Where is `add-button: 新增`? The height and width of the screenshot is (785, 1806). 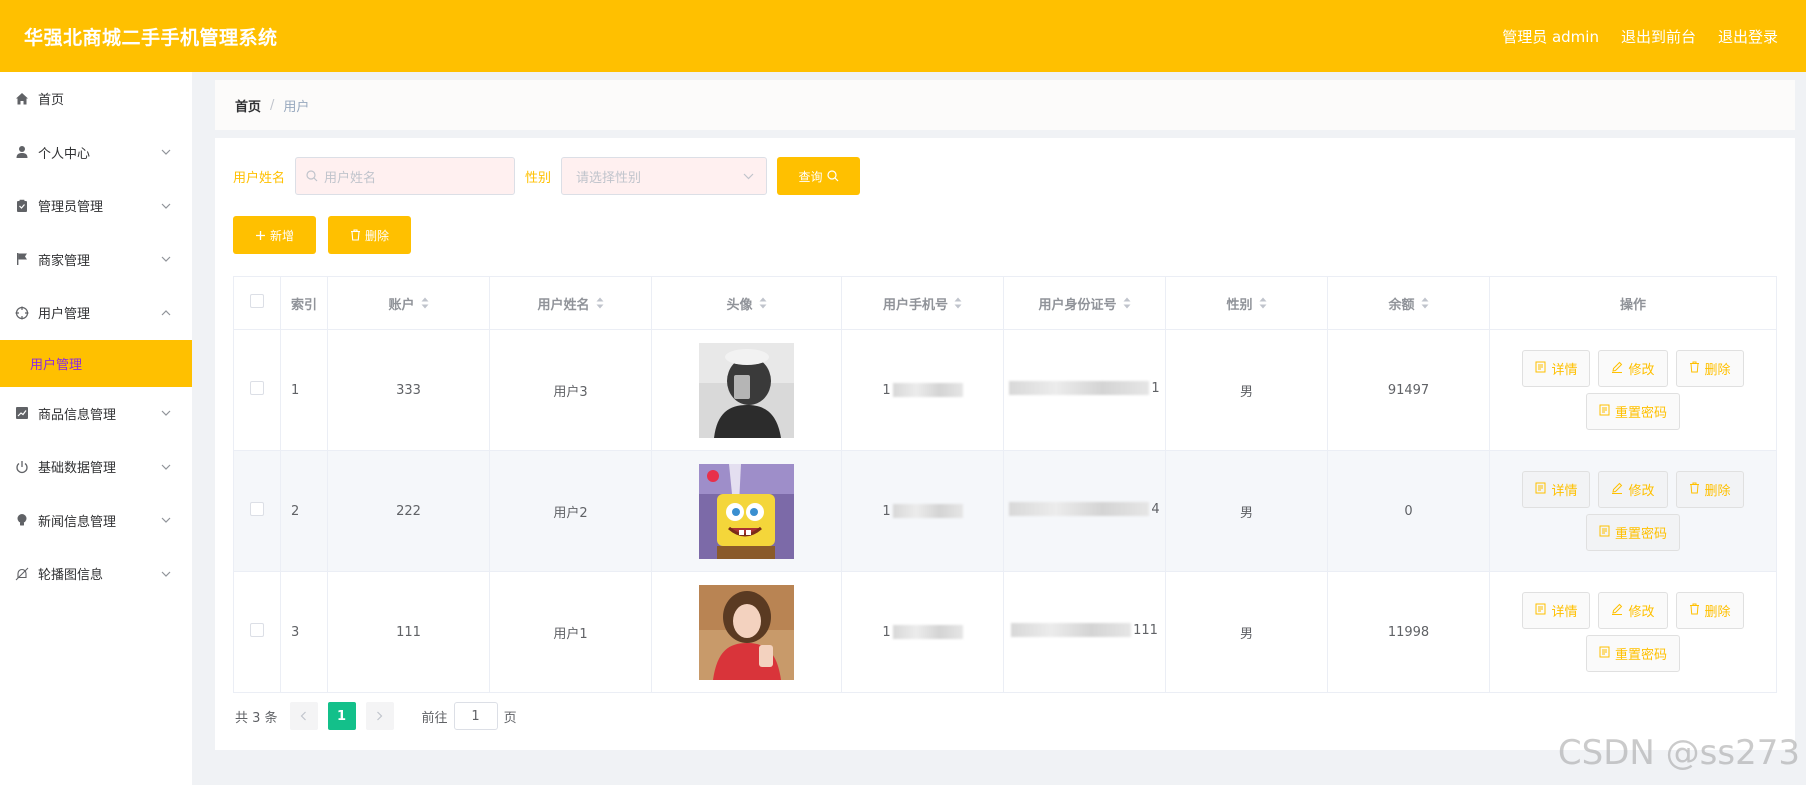
add-button: 新增 is located at coordinates (274, 235).